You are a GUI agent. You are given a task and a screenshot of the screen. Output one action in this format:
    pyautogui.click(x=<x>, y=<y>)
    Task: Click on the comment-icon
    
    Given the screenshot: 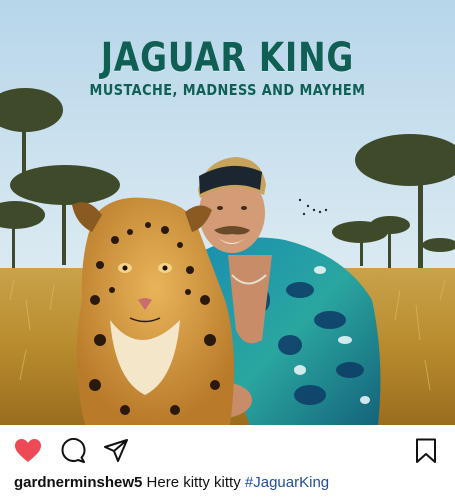 What is the action you would take?
    pyautogui.click(x=73, y=450)
    